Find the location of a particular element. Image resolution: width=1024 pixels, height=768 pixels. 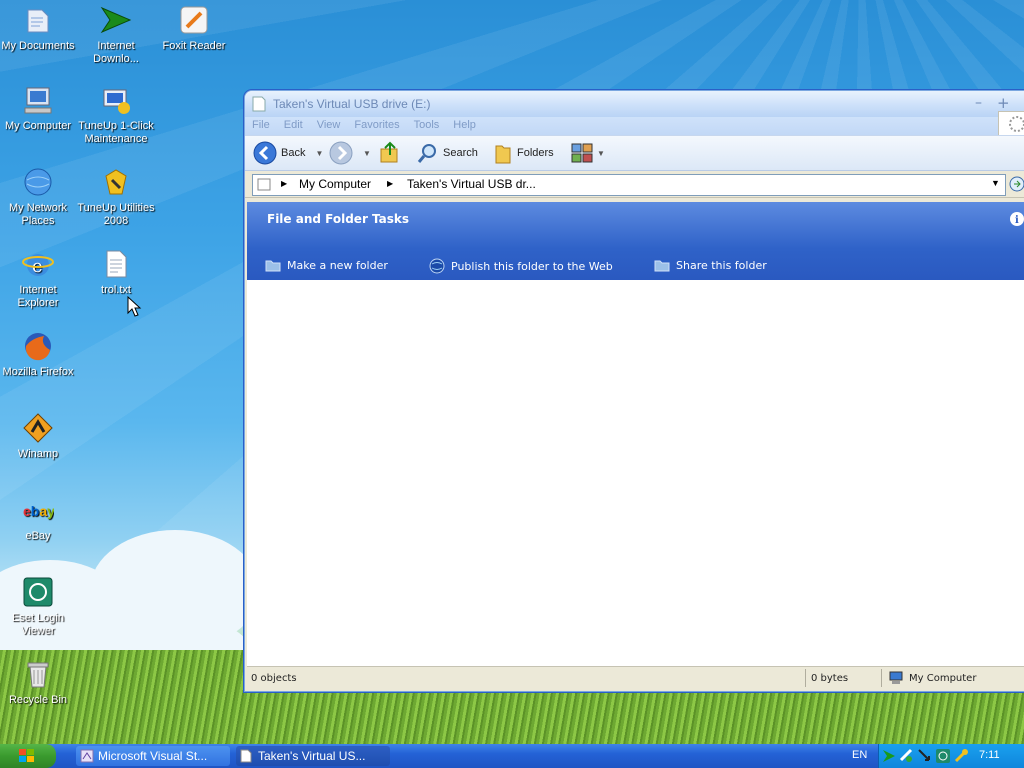

info-icon: i is located at coordinates (1016, 219).